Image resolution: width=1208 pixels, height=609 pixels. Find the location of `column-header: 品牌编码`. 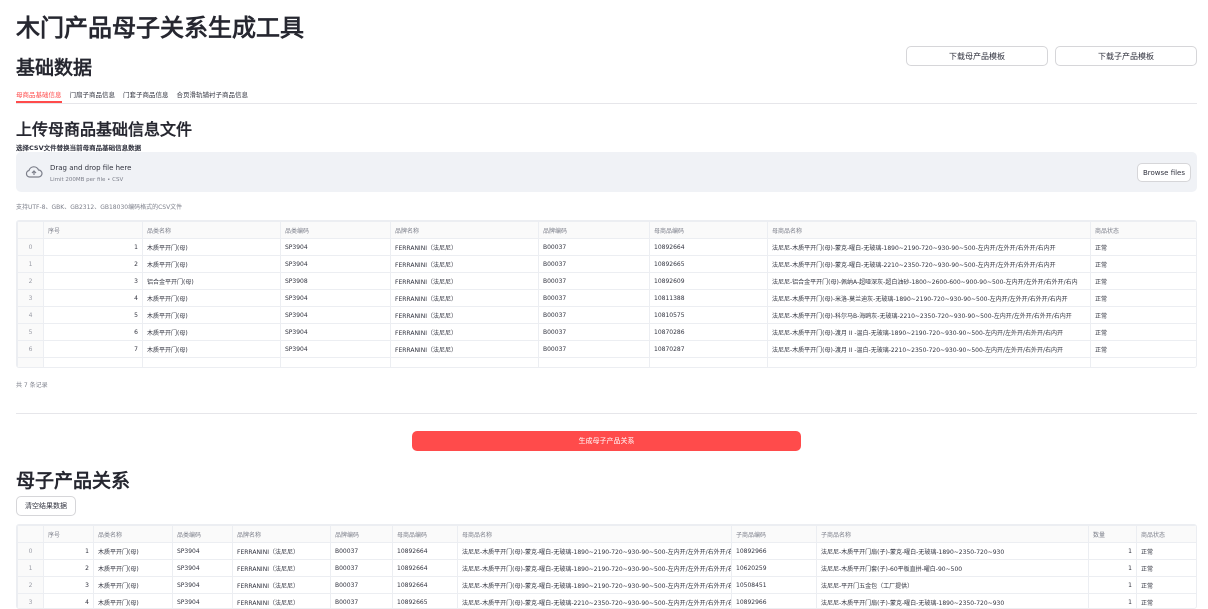

column-header: 品牌编码 is located at coordinates (594, 230).